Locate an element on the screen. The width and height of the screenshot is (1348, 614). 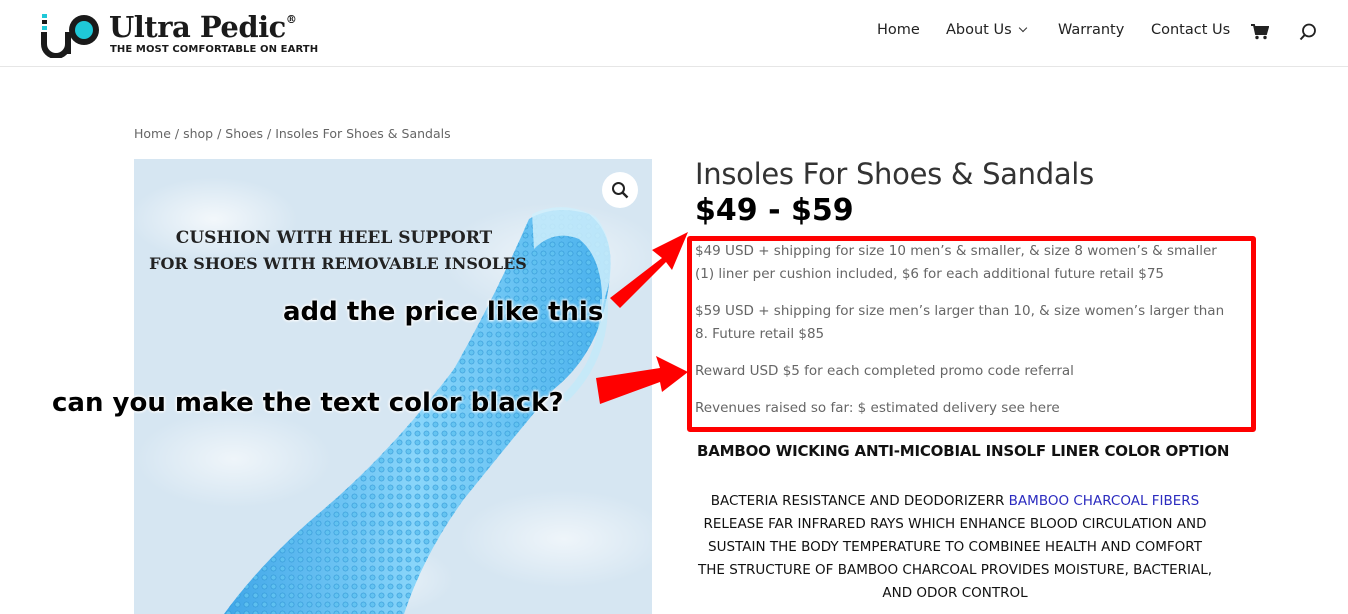
annotation-note-price: add the price like this is located at coordinates (443, 312).